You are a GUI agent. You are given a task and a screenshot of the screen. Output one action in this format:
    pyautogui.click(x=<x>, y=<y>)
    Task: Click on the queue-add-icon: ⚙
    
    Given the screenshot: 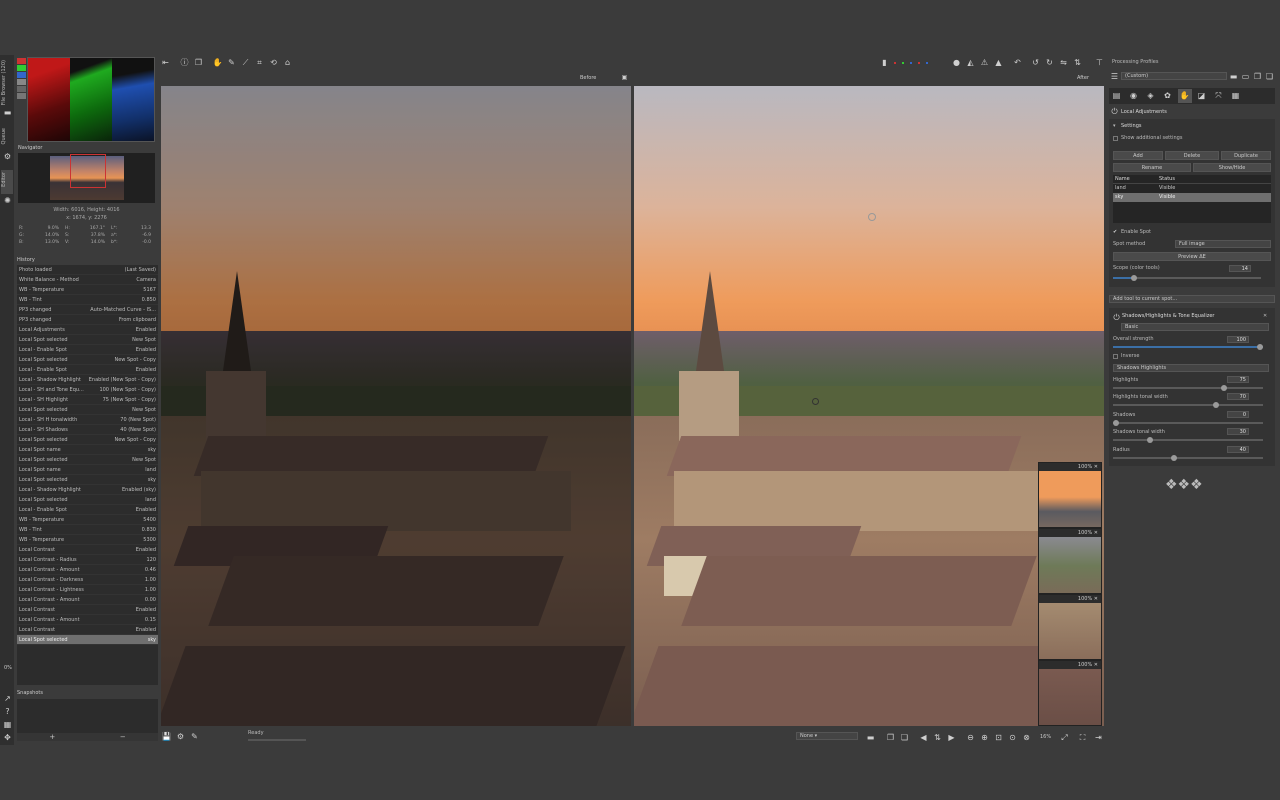 What is the action you would take?
    pyautogui.click(x=180, y=736)
    